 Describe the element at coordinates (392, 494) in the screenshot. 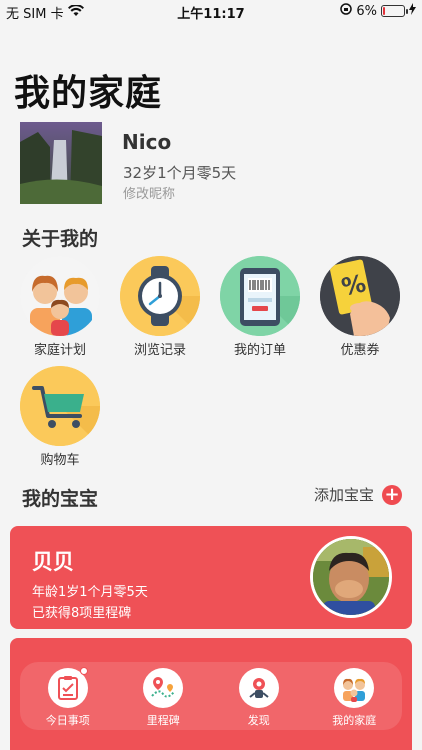

I see `plus-icon: +` at that location.